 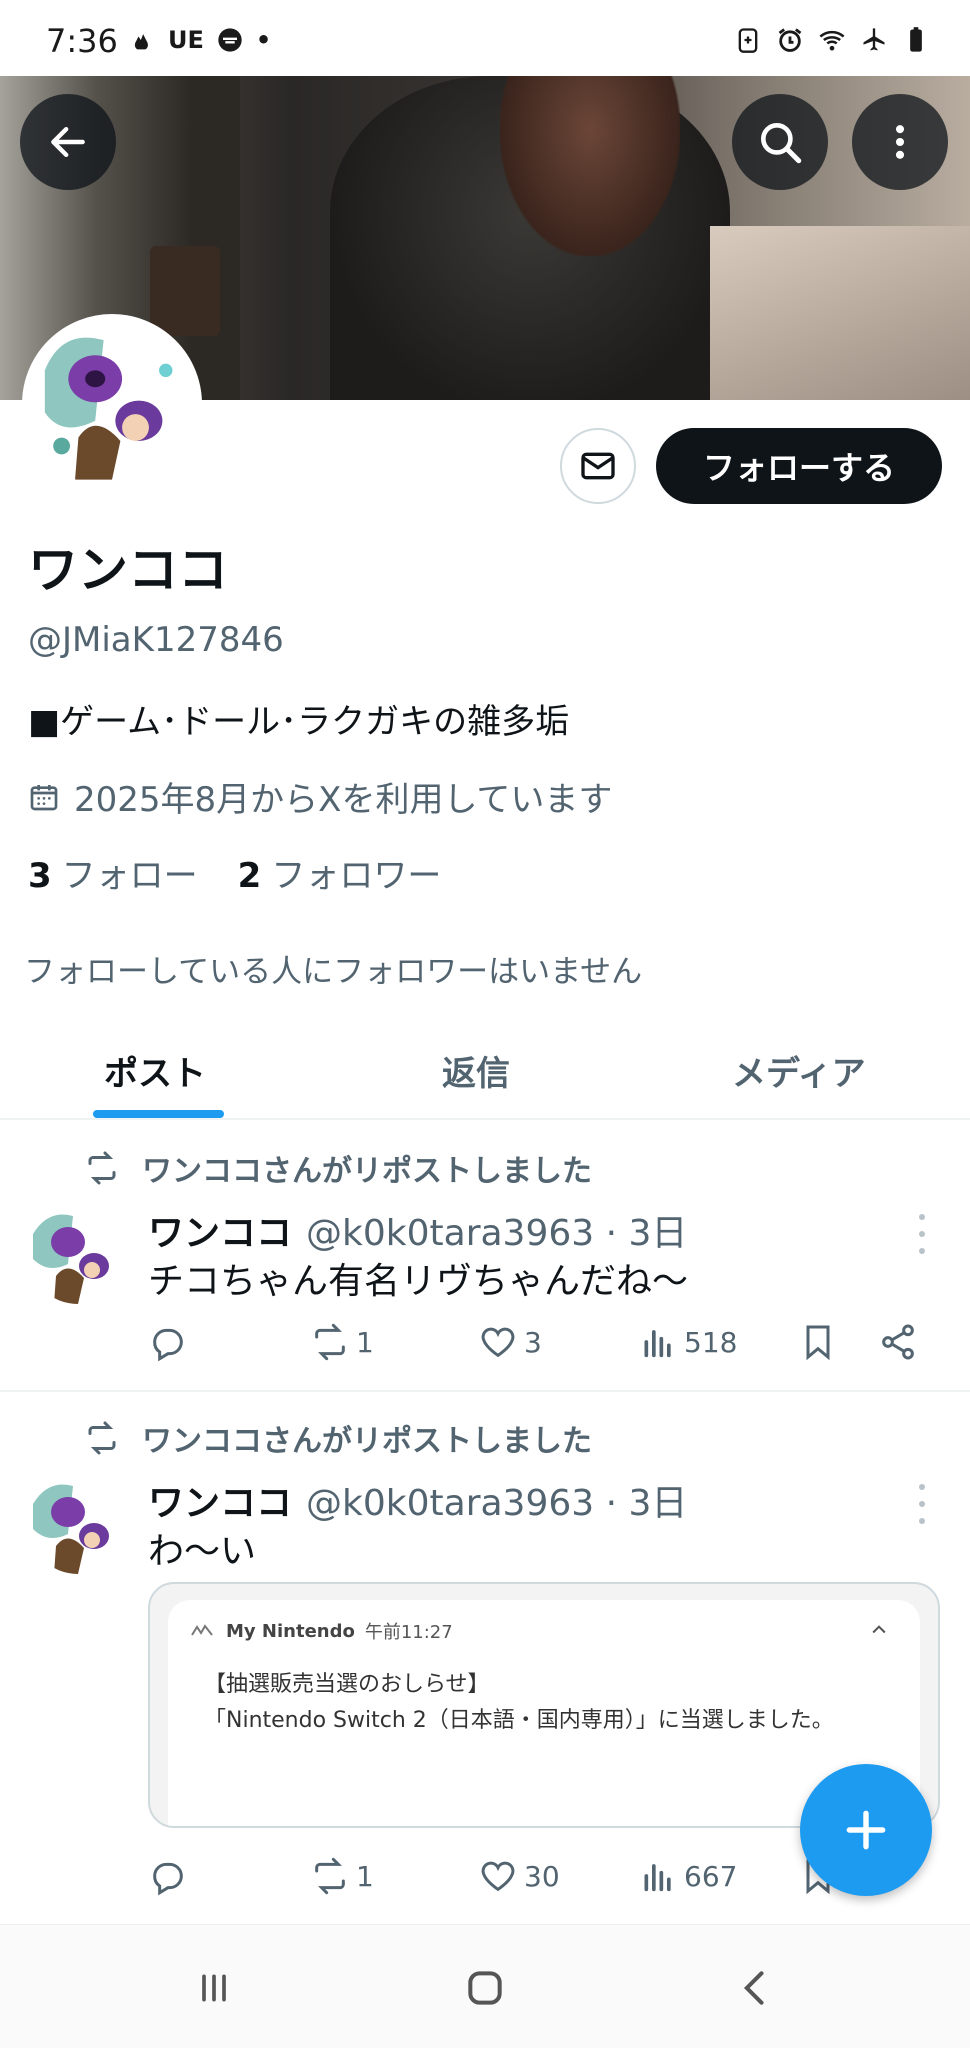 I want to click on like-button: 3, so click(x=510, y=1342).